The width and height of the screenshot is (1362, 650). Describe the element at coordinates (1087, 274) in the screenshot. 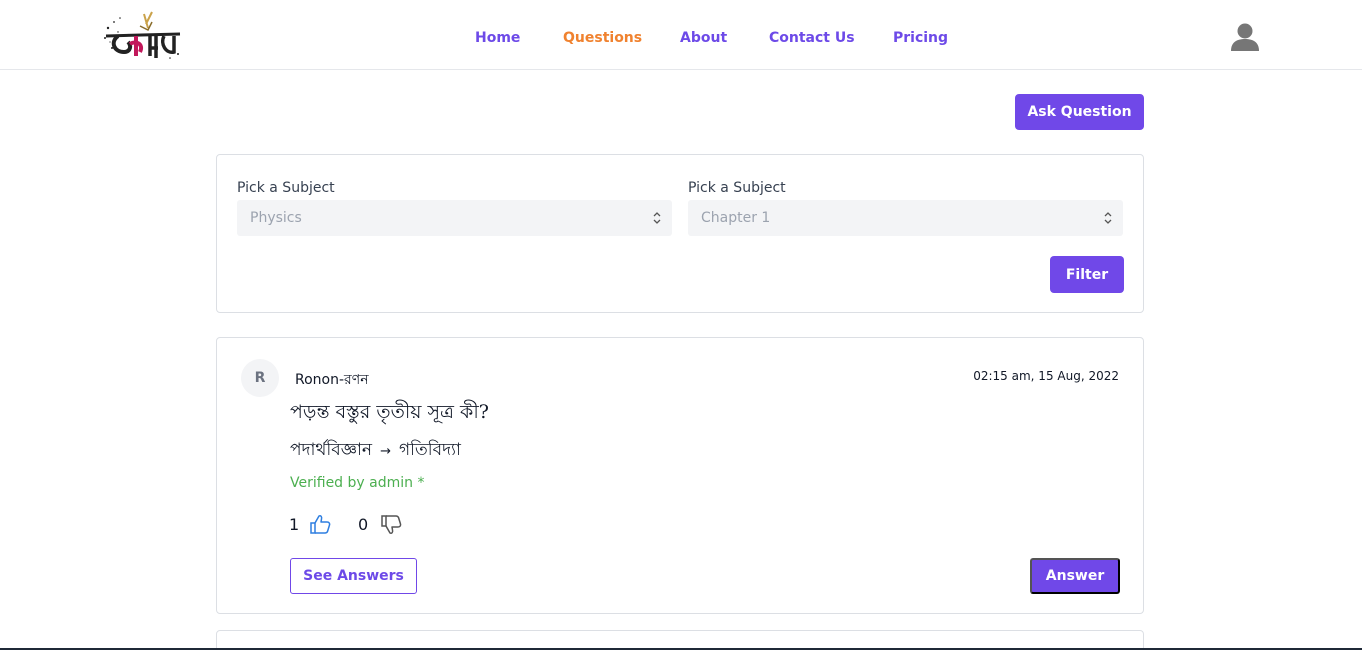

I see `filter-button: Filter` at that location.